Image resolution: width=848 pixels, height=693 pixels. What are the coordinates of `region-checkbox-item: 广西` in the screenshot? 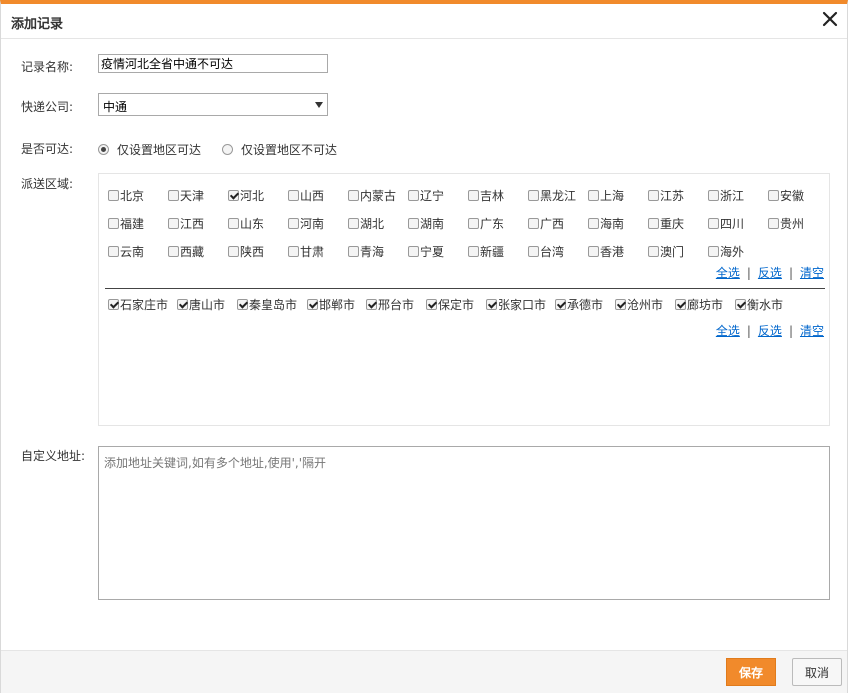 It's located at (546, 223).